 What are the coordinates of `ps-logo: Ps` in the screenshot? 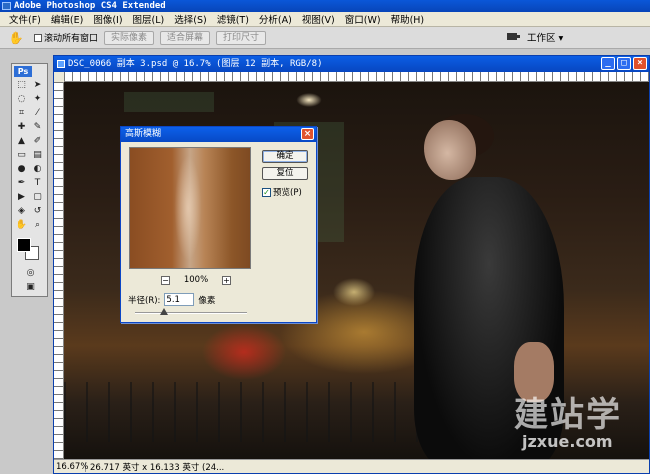 It's located at (23, 71).